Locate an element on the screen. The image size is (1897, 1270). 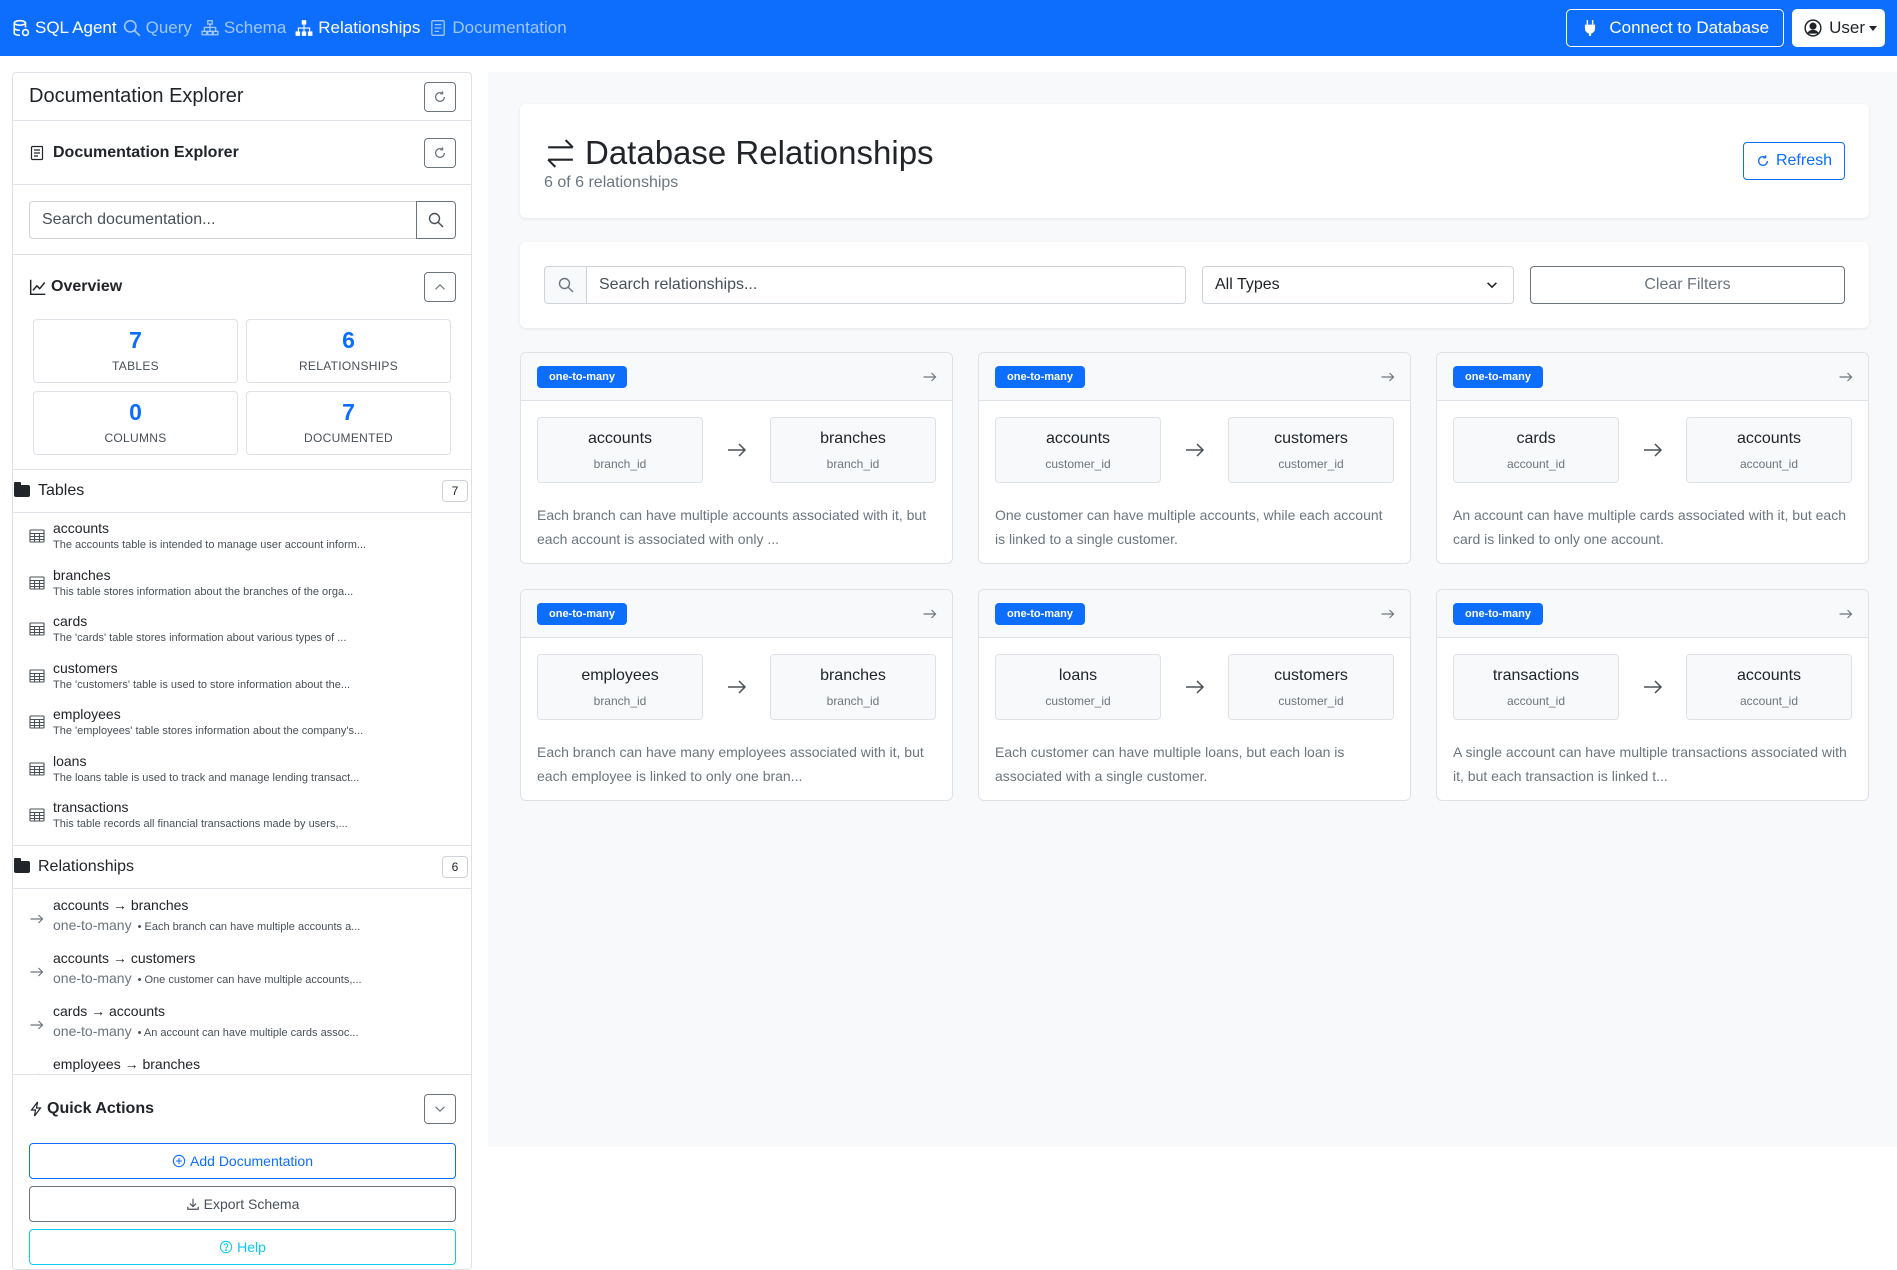
help-label: Help is located at coordinates (251, 1247).